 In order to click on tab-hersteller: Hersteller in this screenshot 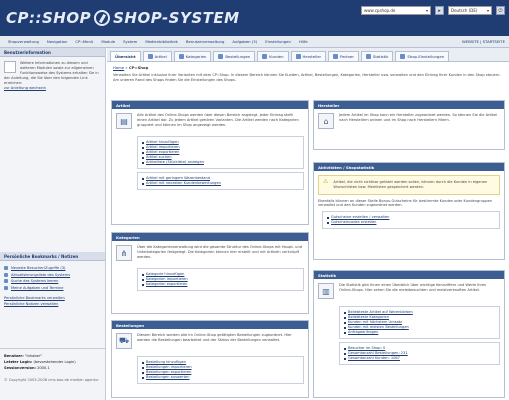, I will do `click(308, 56)`.